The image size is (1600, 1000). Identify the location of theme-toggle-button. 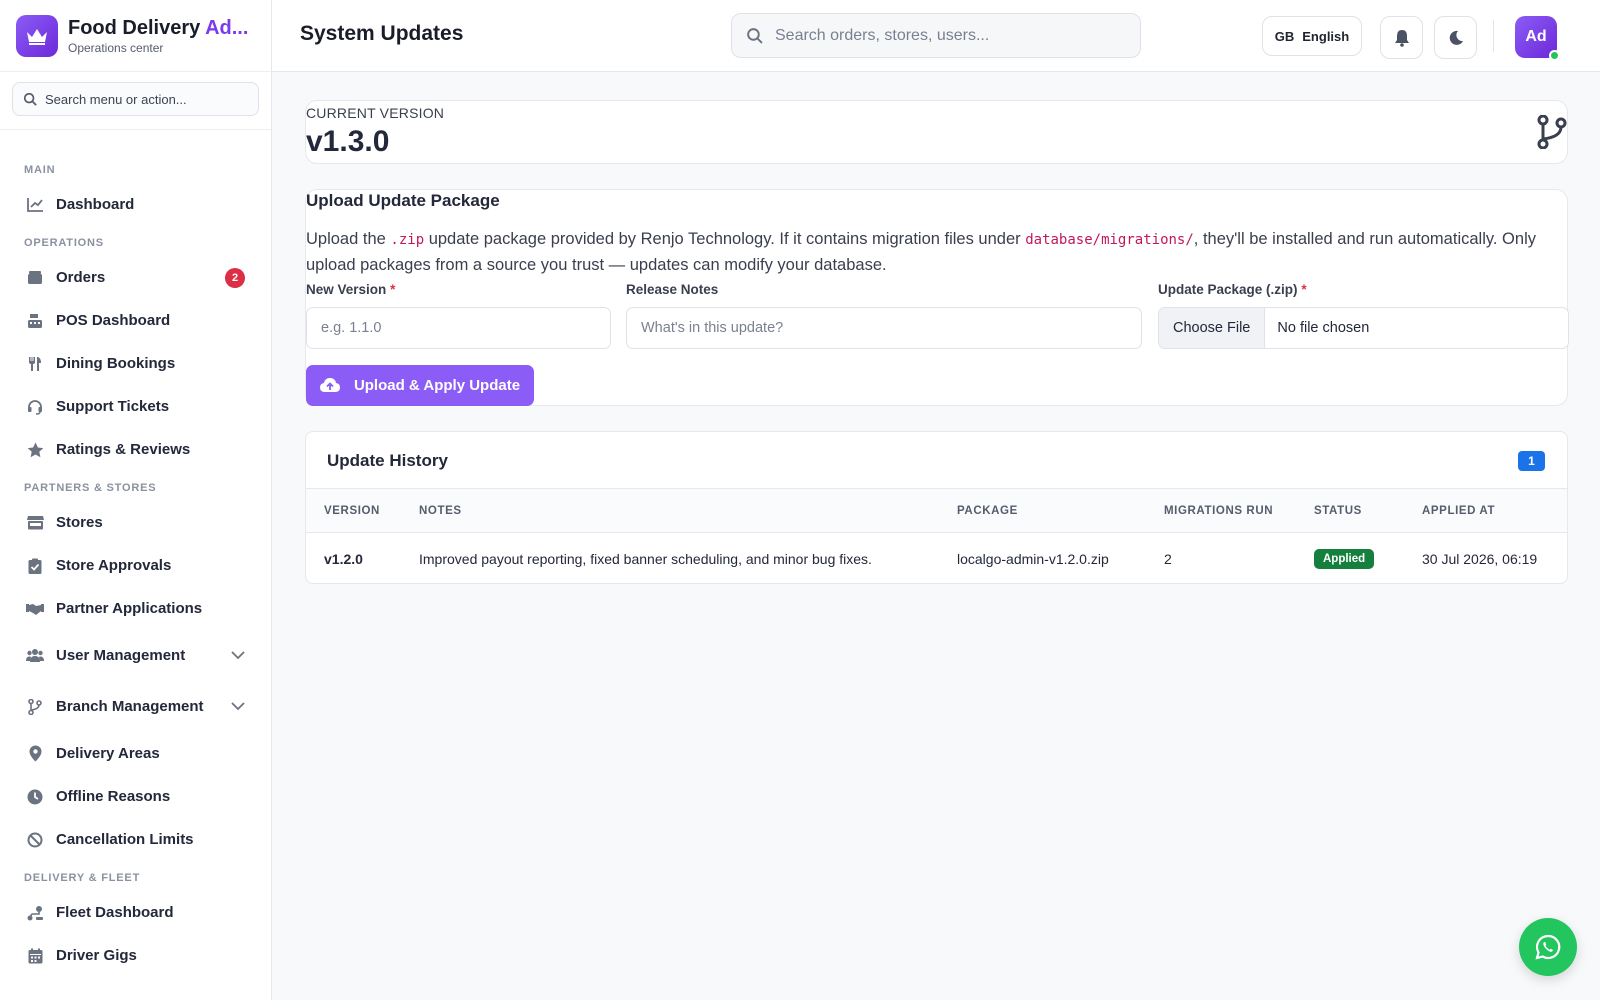
(1455, 37).